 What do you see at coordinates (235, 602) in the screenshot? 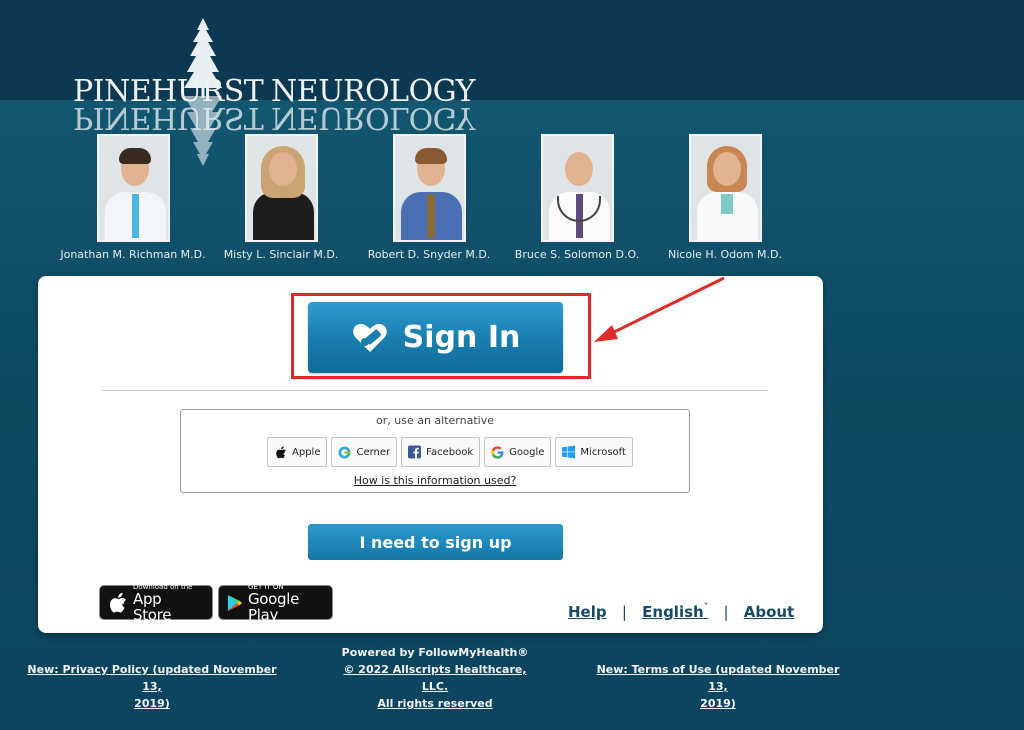
I see `google-play-icon` at bounding box center [235, 602].